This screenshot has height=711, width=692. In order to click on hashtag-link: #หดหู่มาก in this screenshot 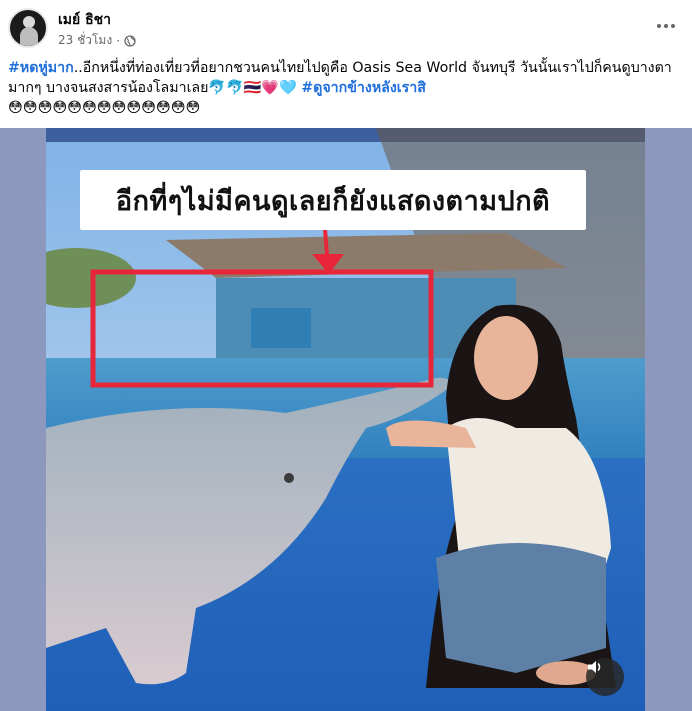, I will do `click(41, 68)`.